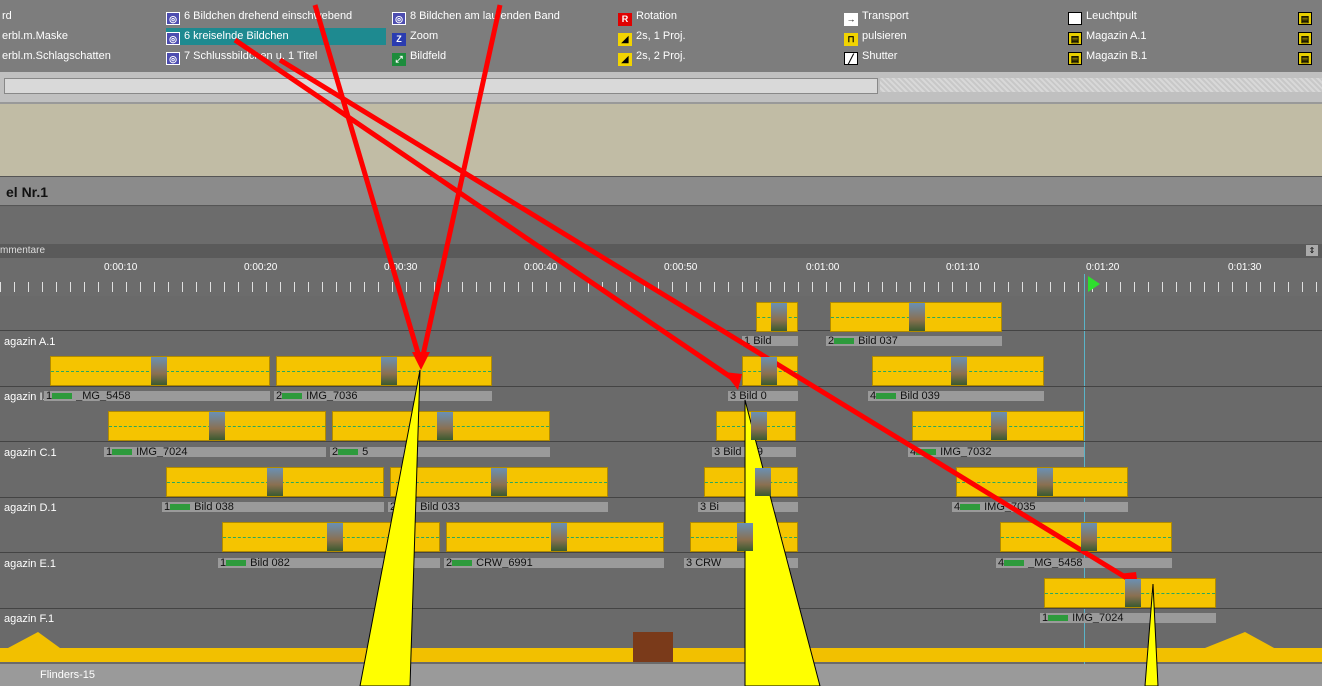 Image resolution: width=1322 pixels, height=686 pixels. I want to click on show-title: el Nr.1, so click(661, 191).